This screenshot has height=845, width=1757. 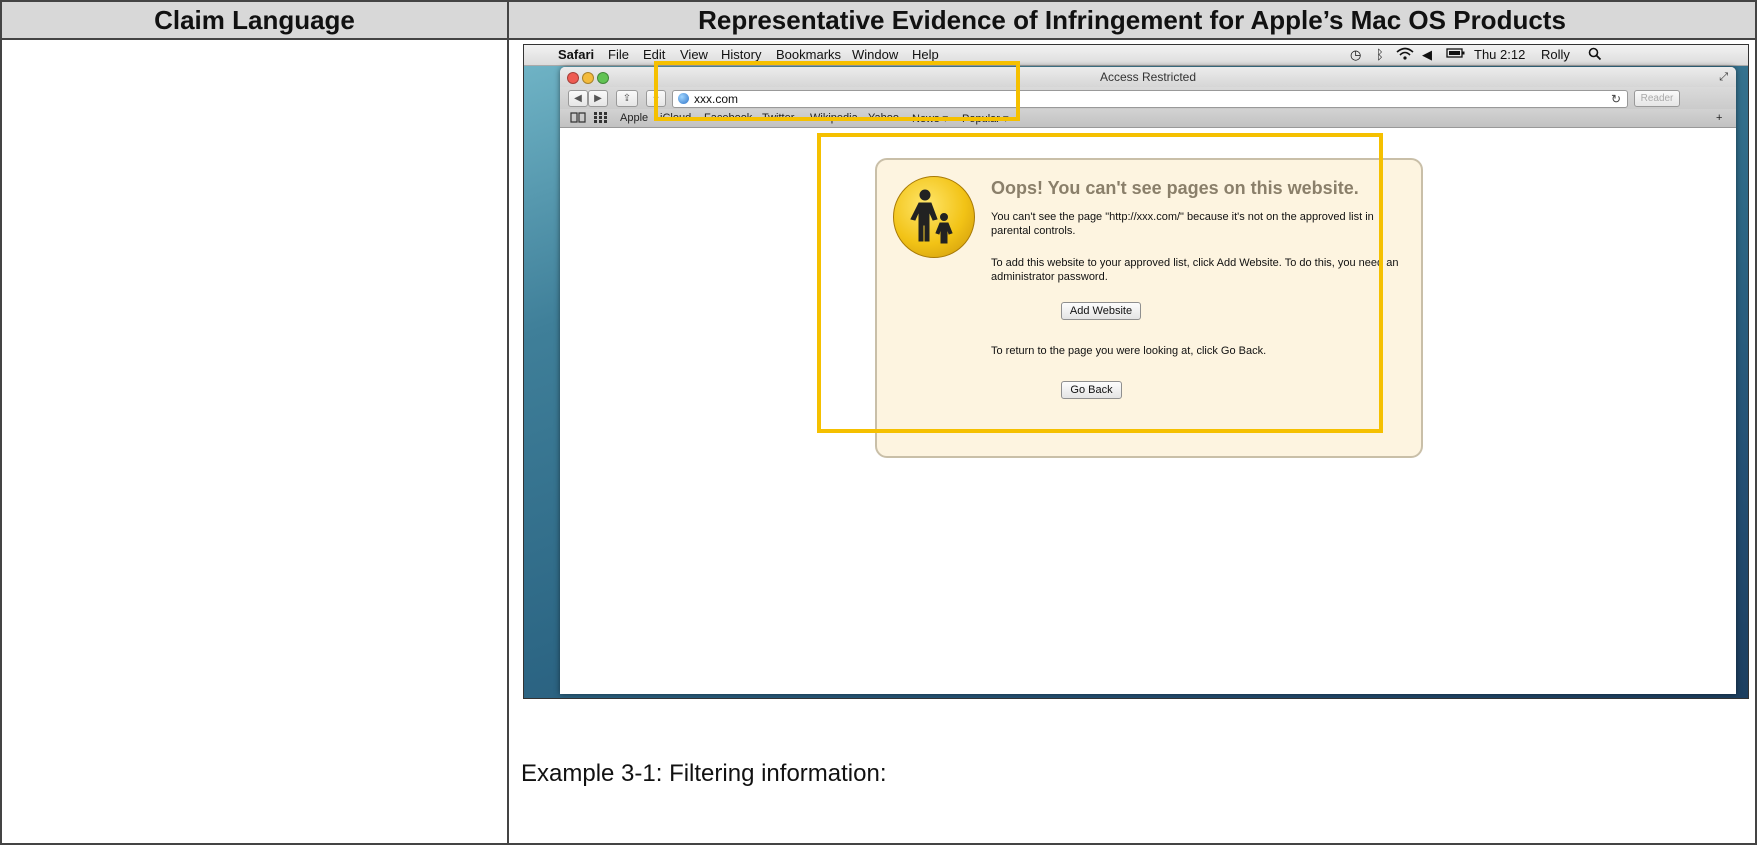 What do you see at coordinates (741, 54) in the screenshot?
I see `menu-history: History` at bounding box center [741, 54].